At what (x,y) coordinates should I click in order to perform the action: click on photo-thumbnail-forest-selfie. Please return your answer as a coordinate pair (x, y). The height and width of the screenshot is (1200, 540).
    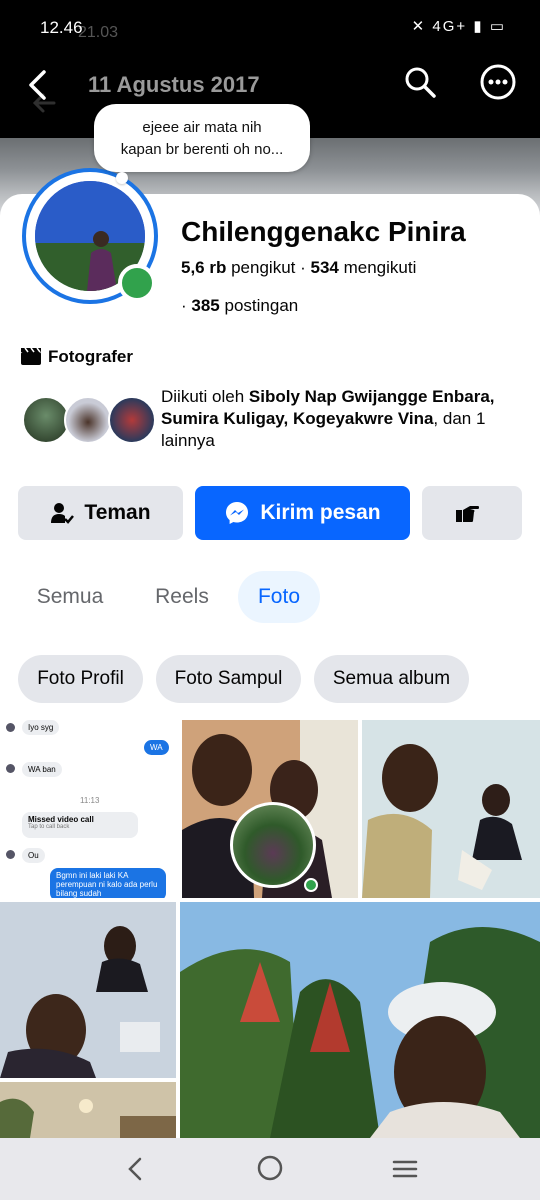
    Looking at the image, I should click on (360, 1020).